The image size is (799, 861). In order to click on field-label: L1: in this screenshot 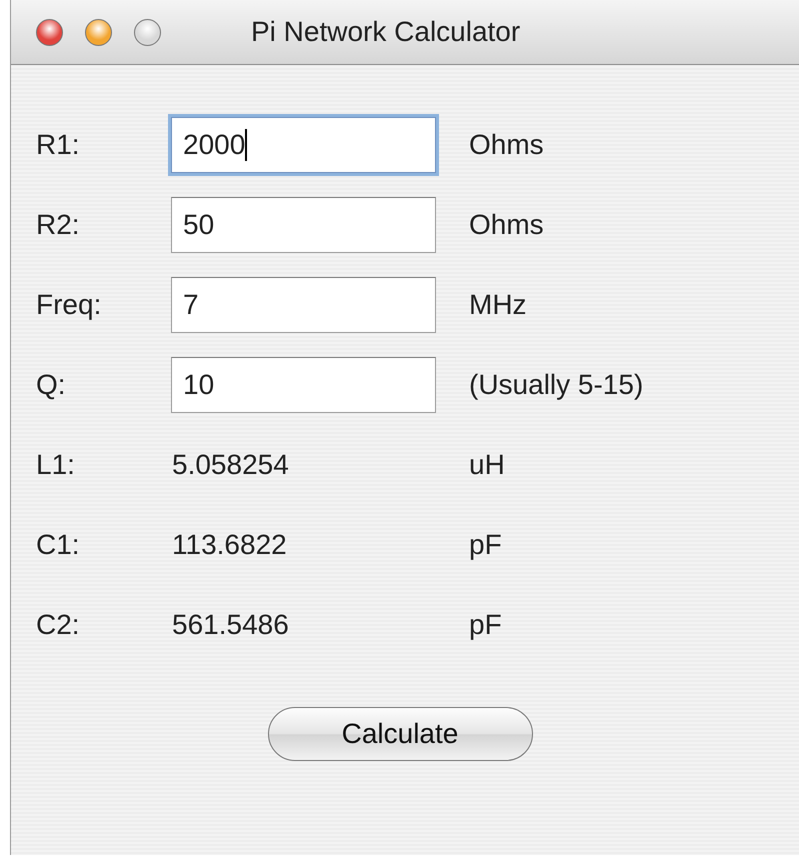, I will do `click(56, 465)`.